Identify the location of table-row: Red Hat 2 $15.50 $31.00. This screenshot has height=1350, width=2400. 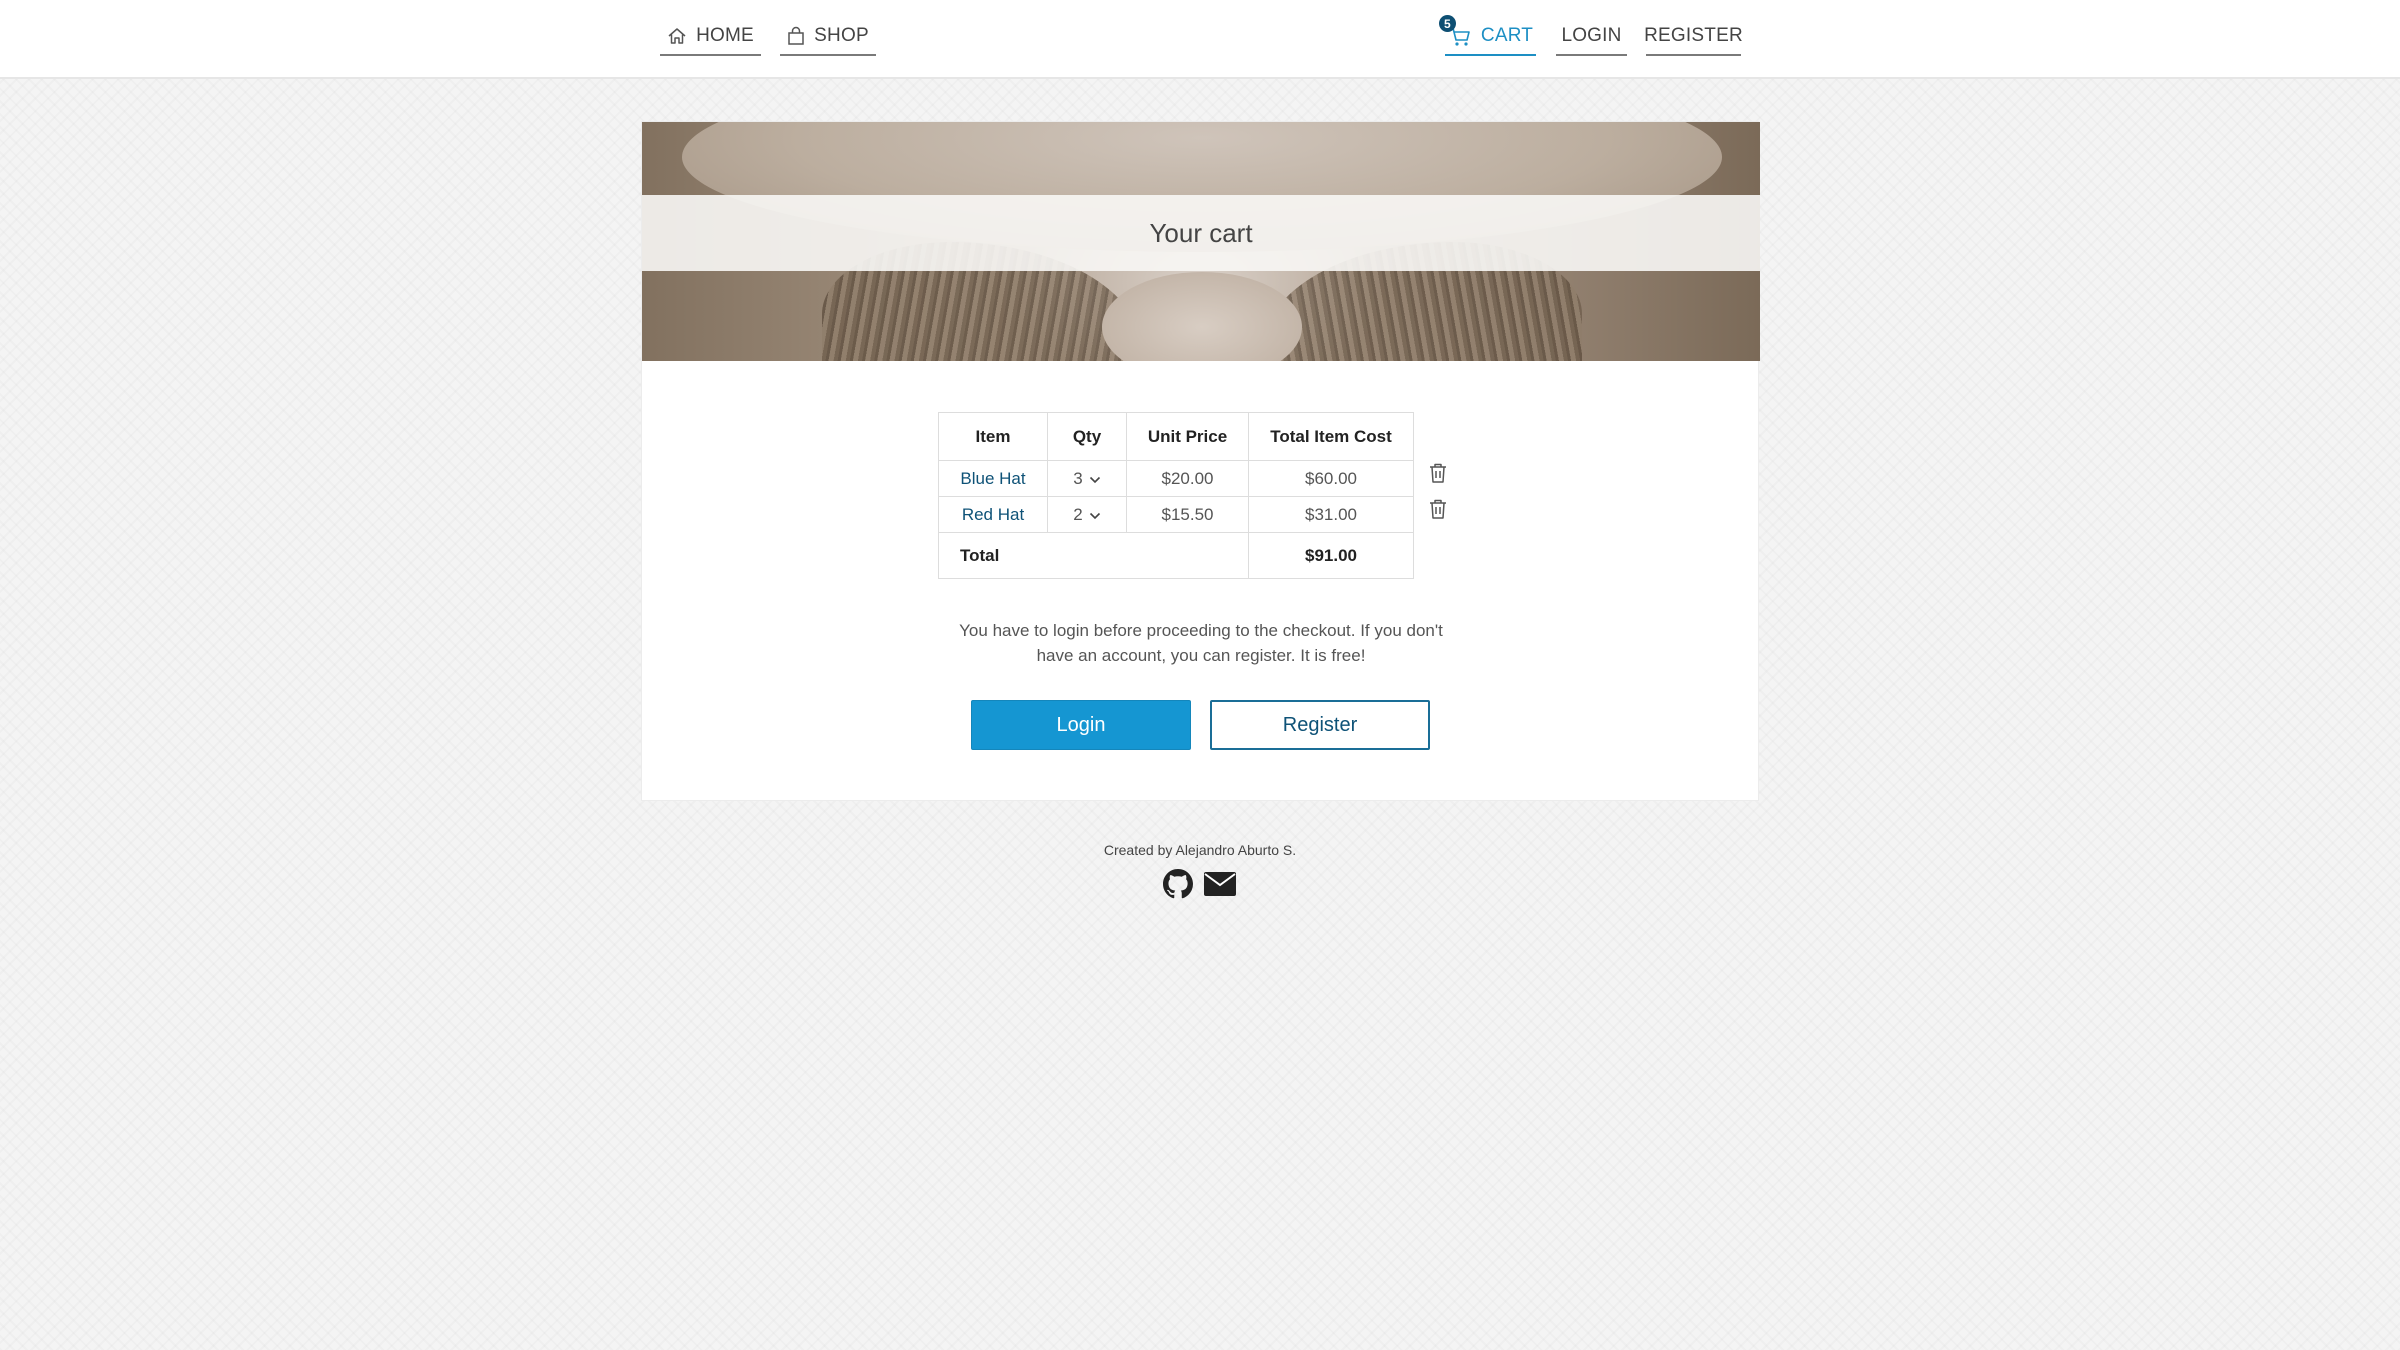
(1176, 514).